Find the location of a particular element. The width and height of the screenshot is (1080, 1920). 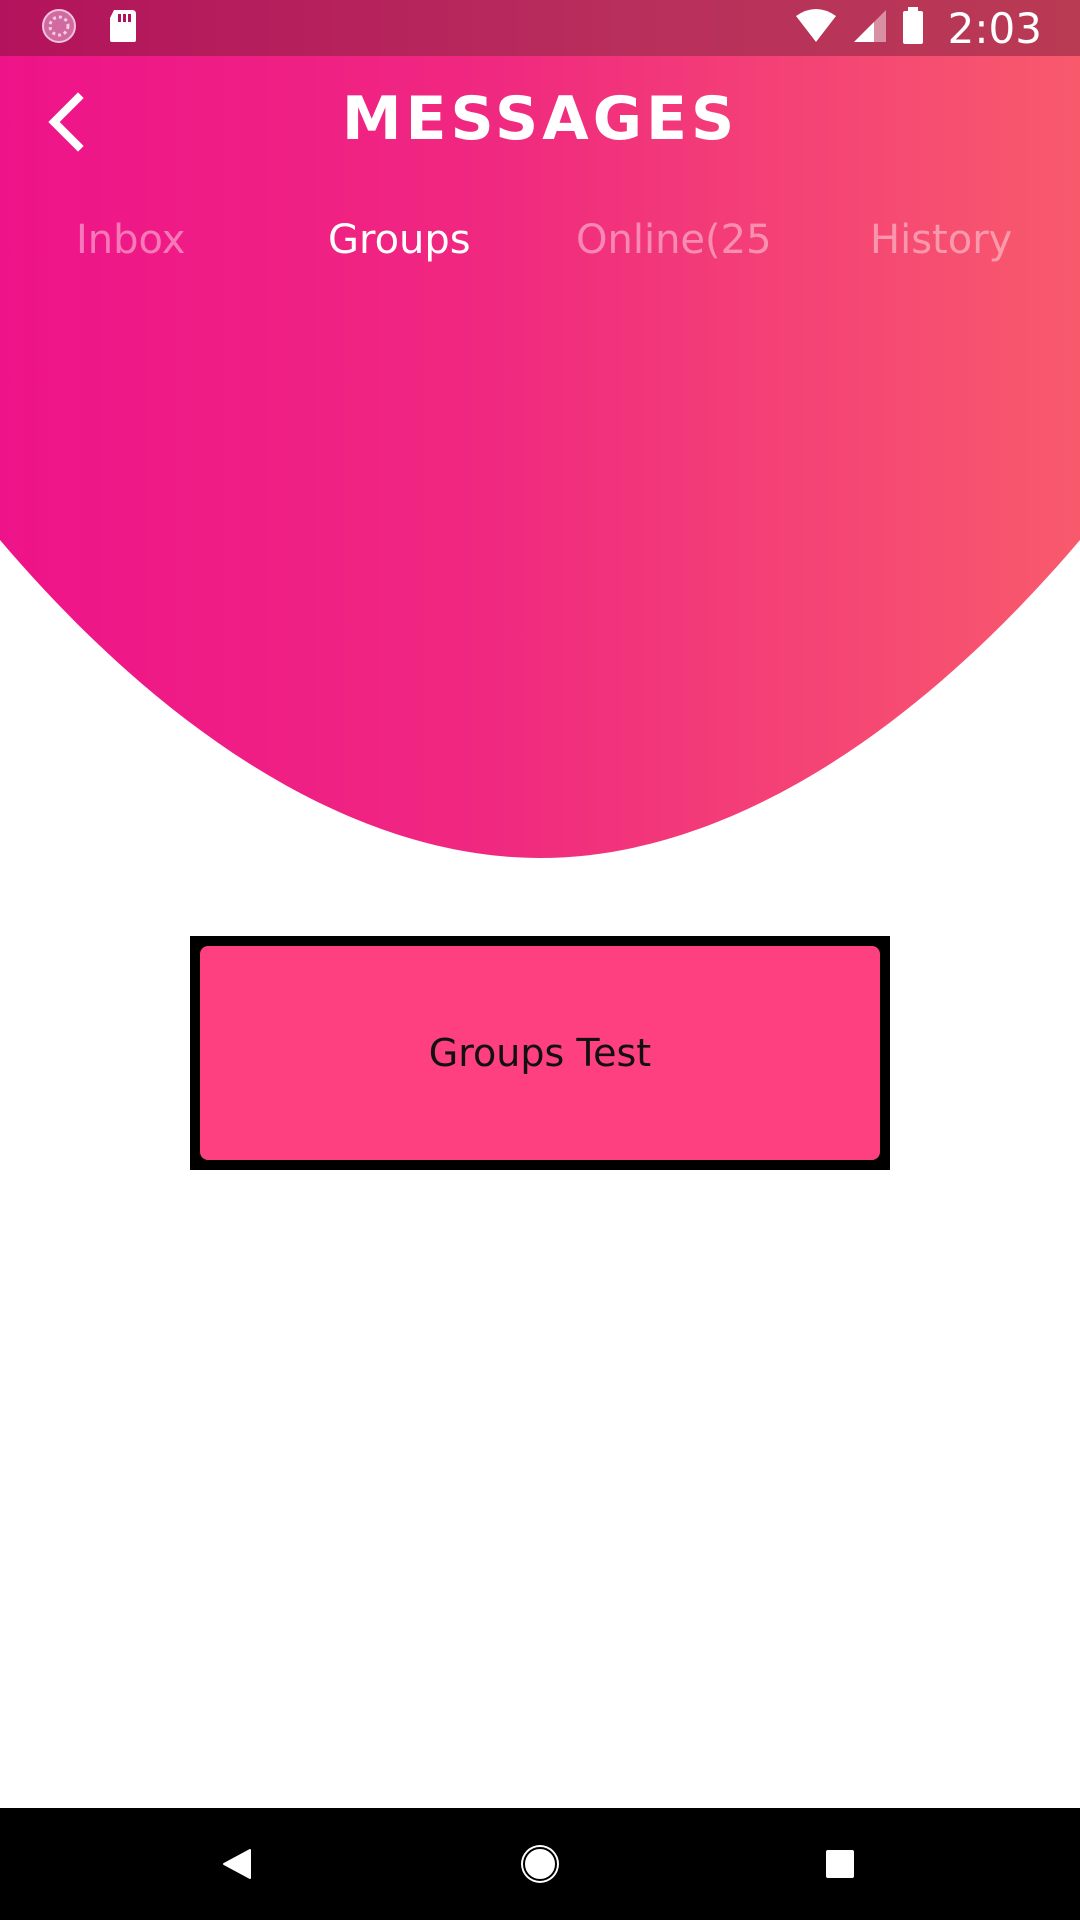

nav-home-button is located at coordinates (540, 1864).